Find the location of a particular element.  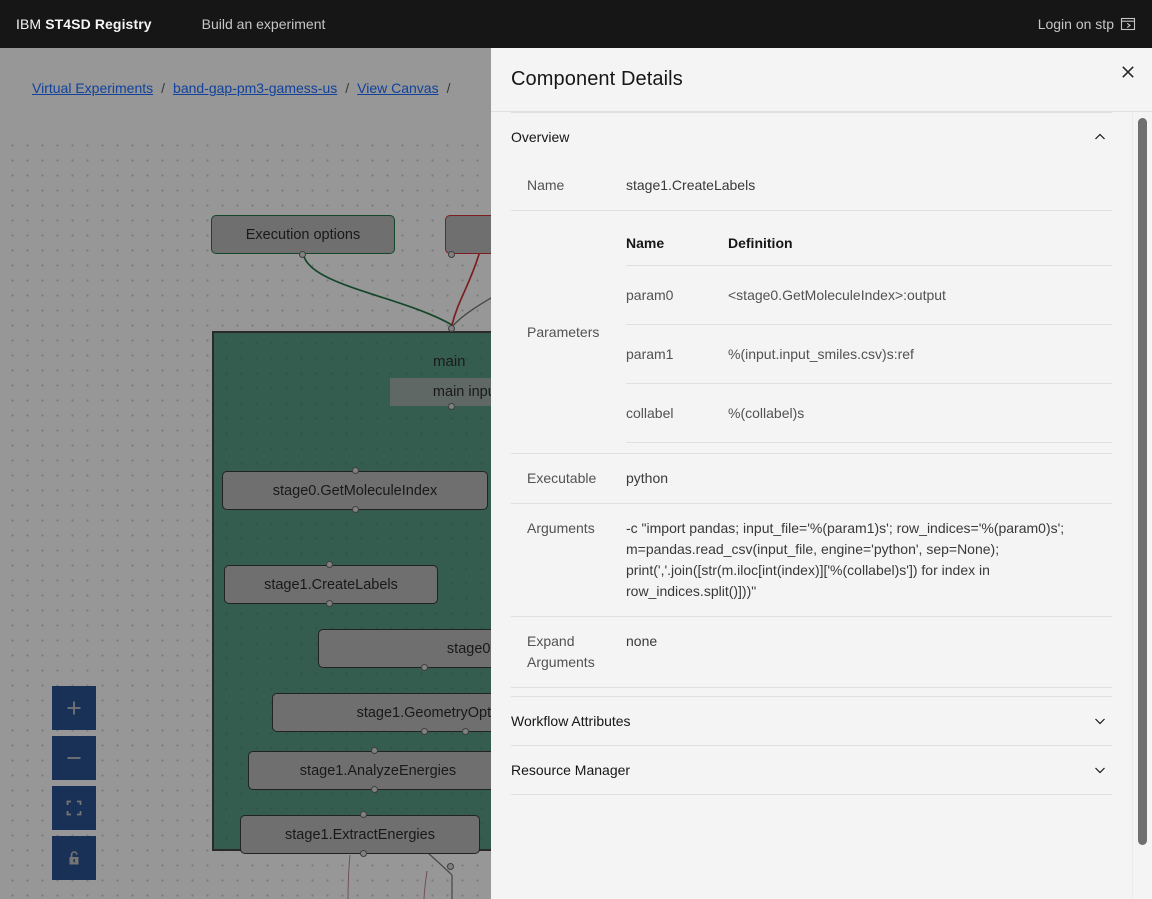

table-row: param1 %(input.input_smiles.csv)s:ref is located at coordinates (869, 354).